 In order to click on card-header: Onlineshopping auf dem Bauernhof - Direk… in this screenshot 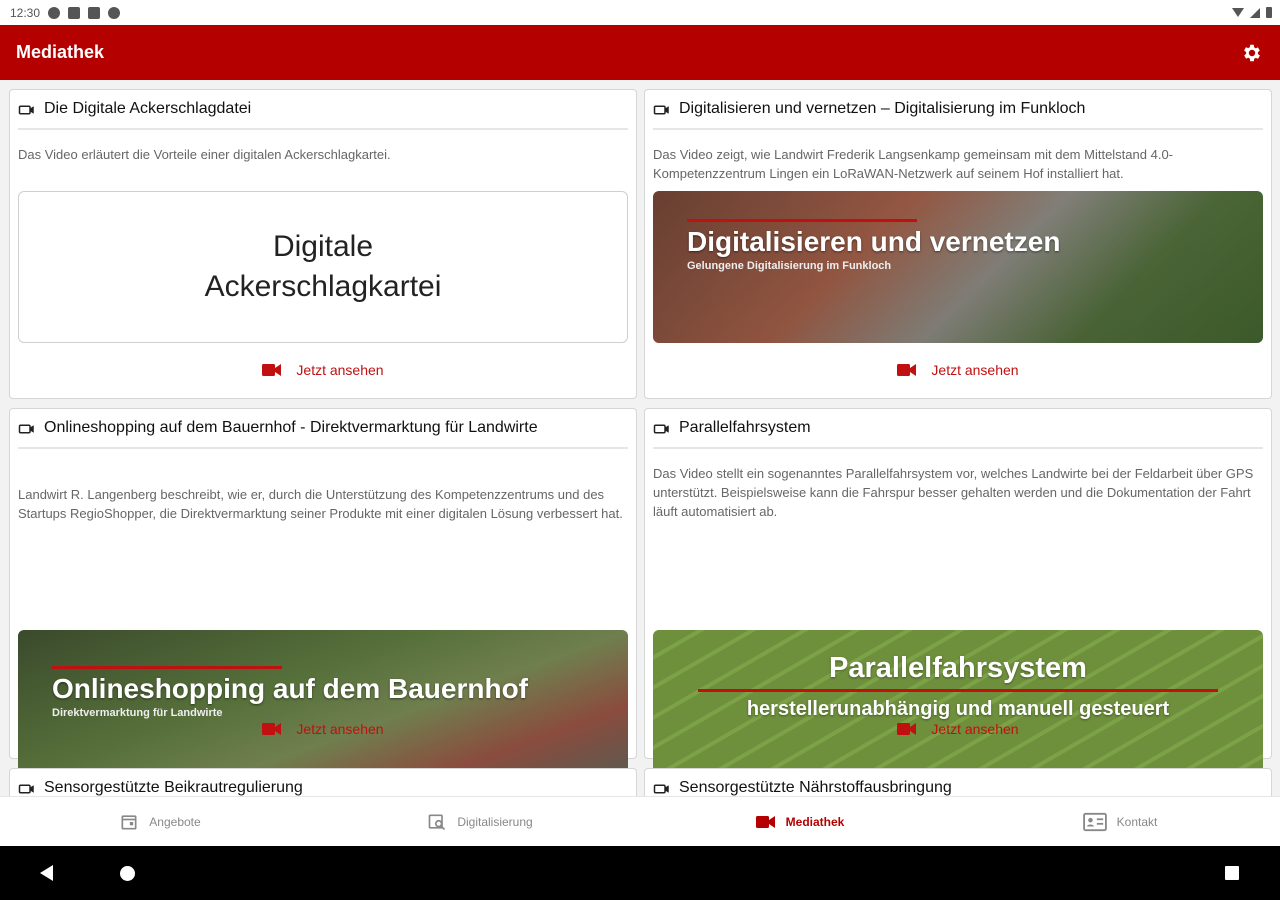, I will do `click(323, 433)`.